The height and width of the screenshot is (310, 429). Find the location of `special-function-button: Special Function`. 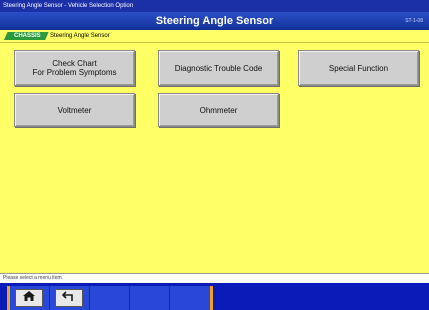

special-function-button: Special Function is located at coordinates (358, 68).